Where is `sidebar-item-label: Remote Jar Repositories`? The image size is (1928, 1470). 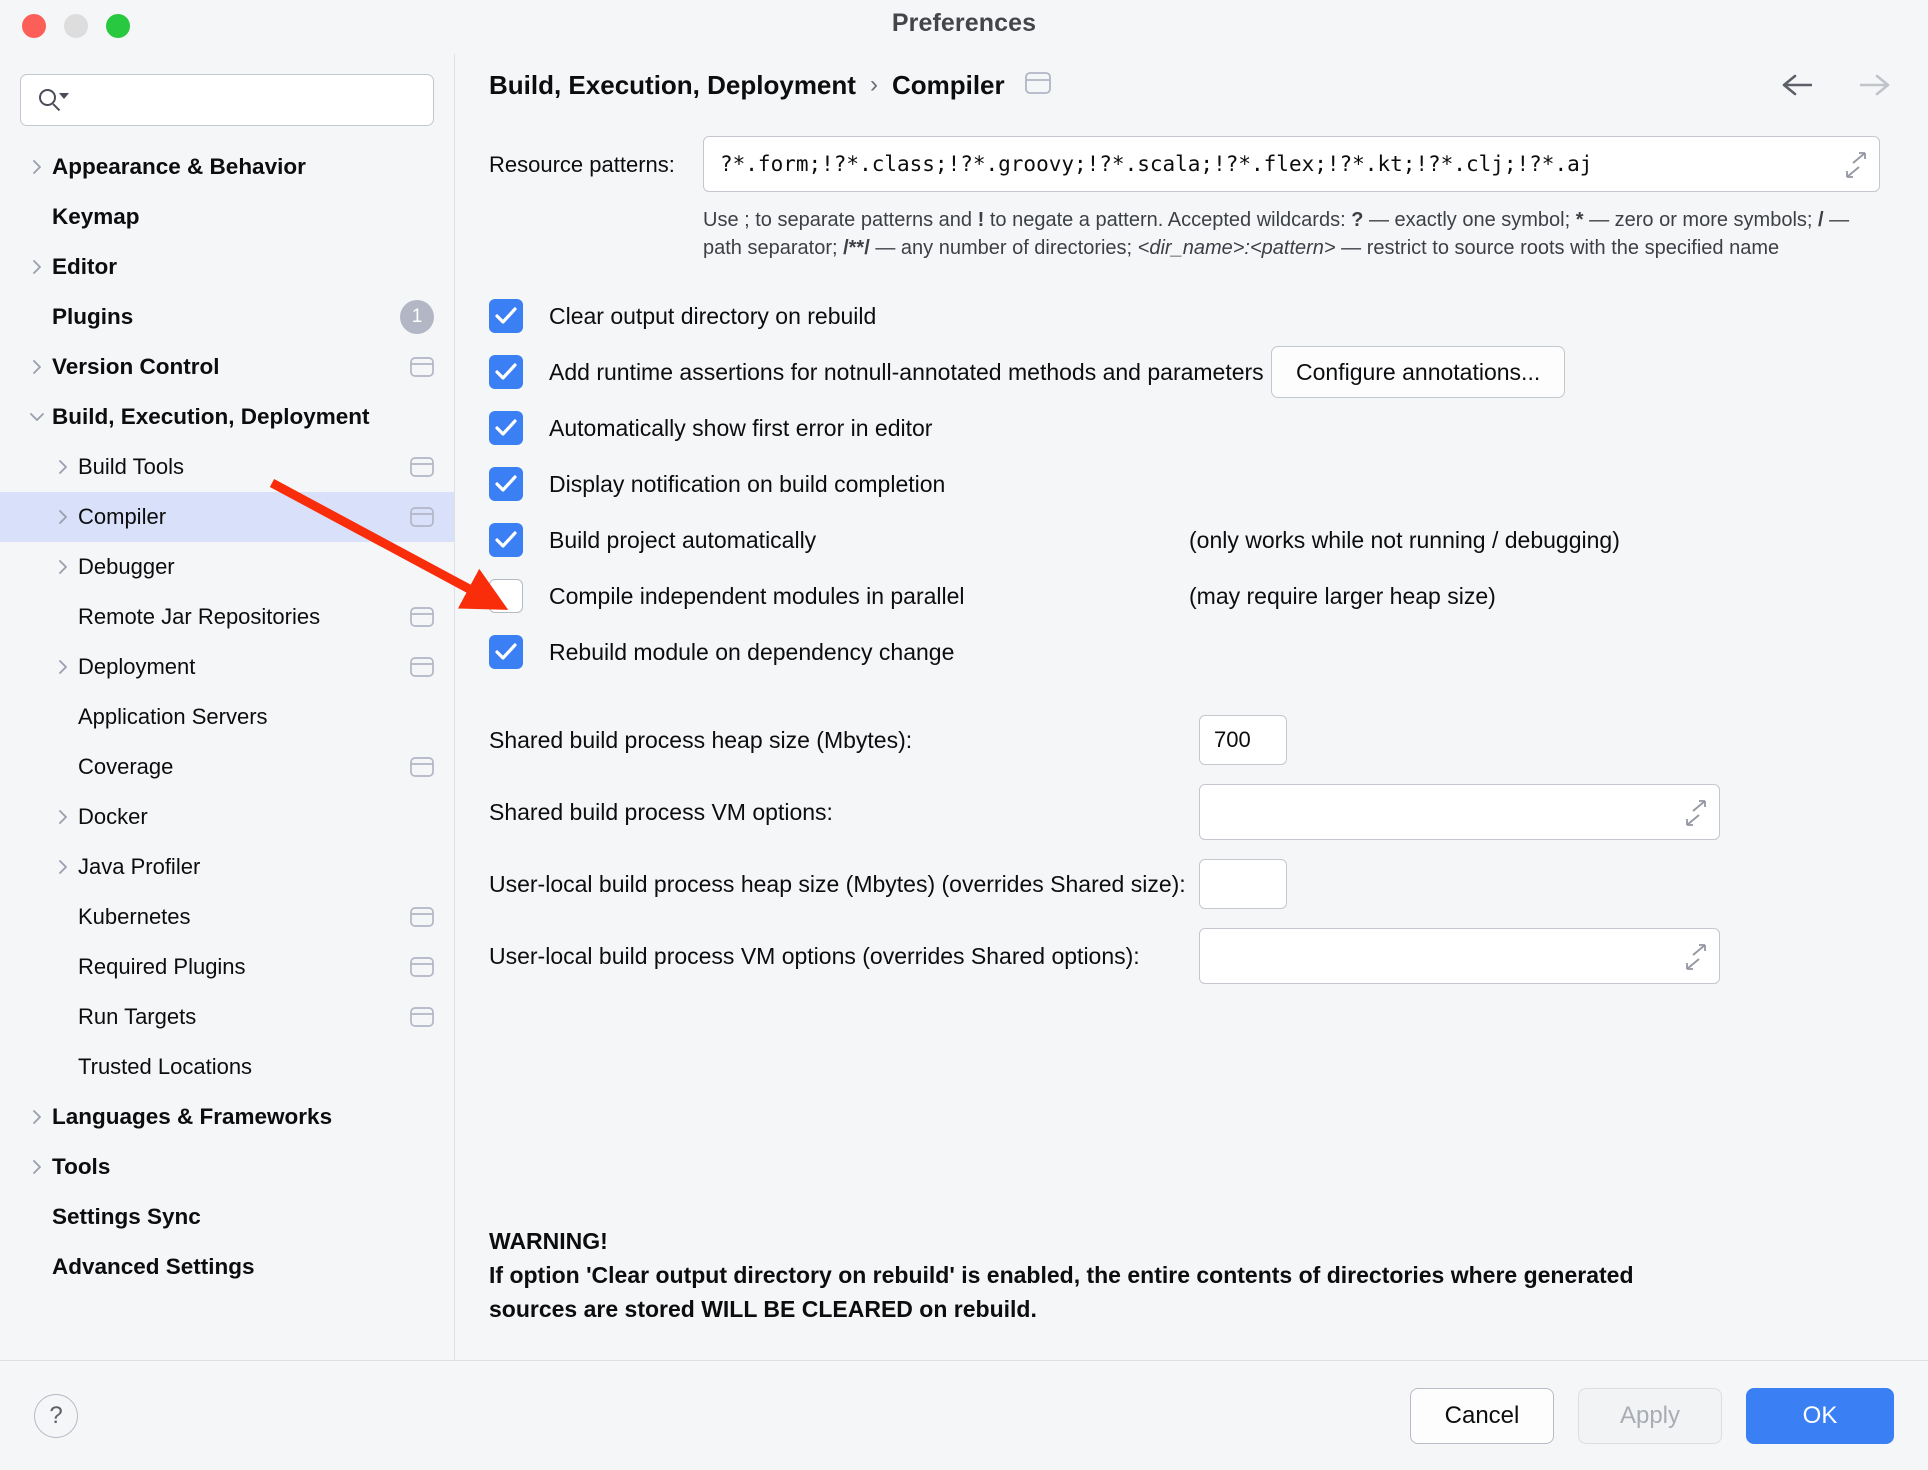
sidebar-item-label: Remote Jar Repositories is located at coordinates (199, 616).